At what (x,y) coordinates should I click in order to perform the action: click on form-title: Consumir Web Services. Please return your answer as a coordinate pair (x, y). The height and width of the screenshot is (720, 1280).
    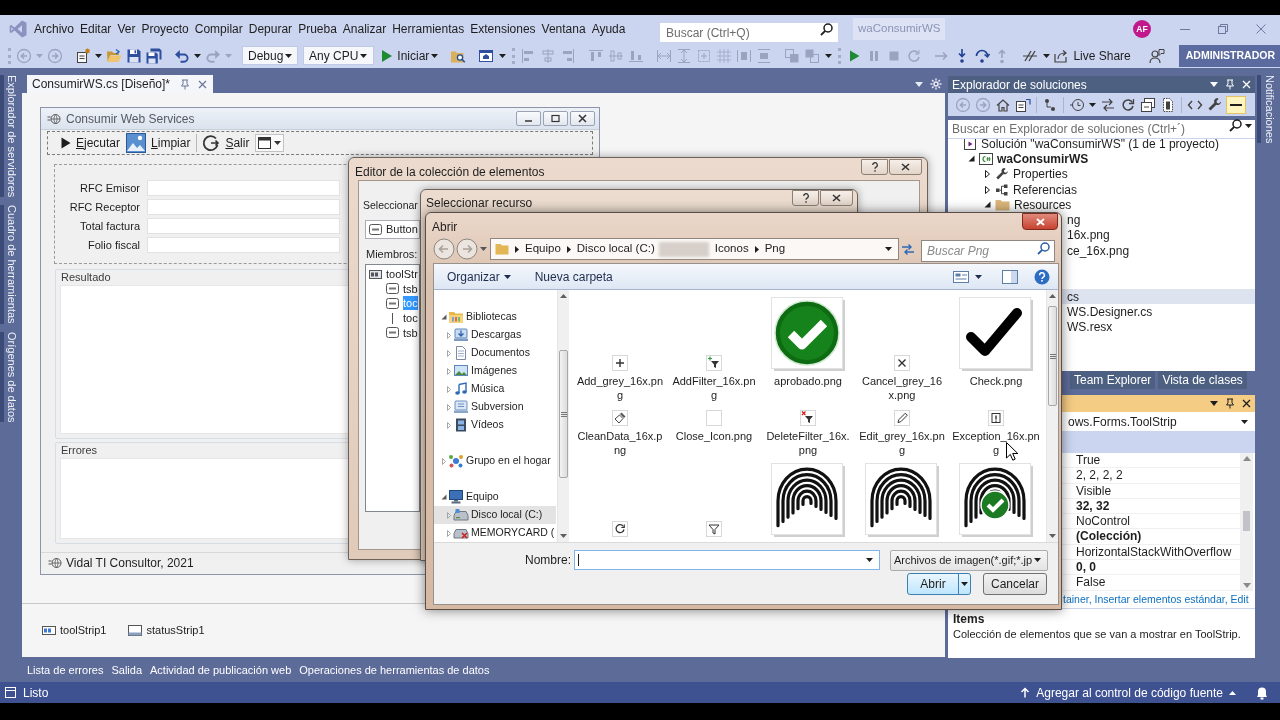
    Looking at the image, I should click on (130, 119).